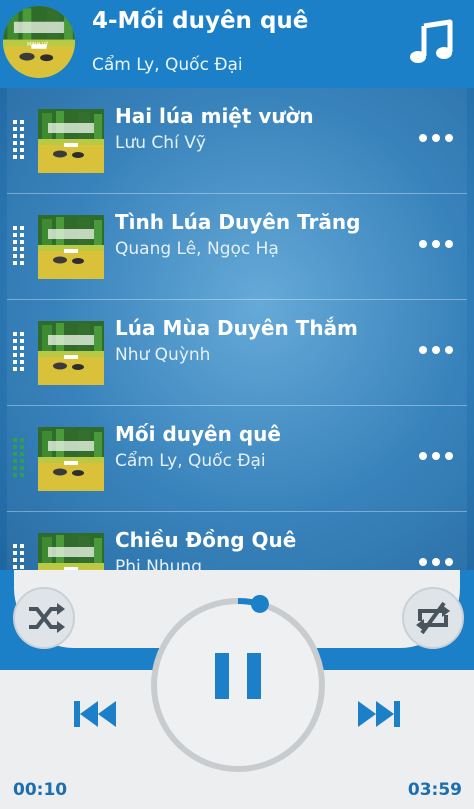 This screenshot has height=809, width=474. Describe the element at coordinates (237, 353) in the screenshot. I see `playlist-row: Lúa Mùa Duyên Thắm Như Quỳnh` at that location.